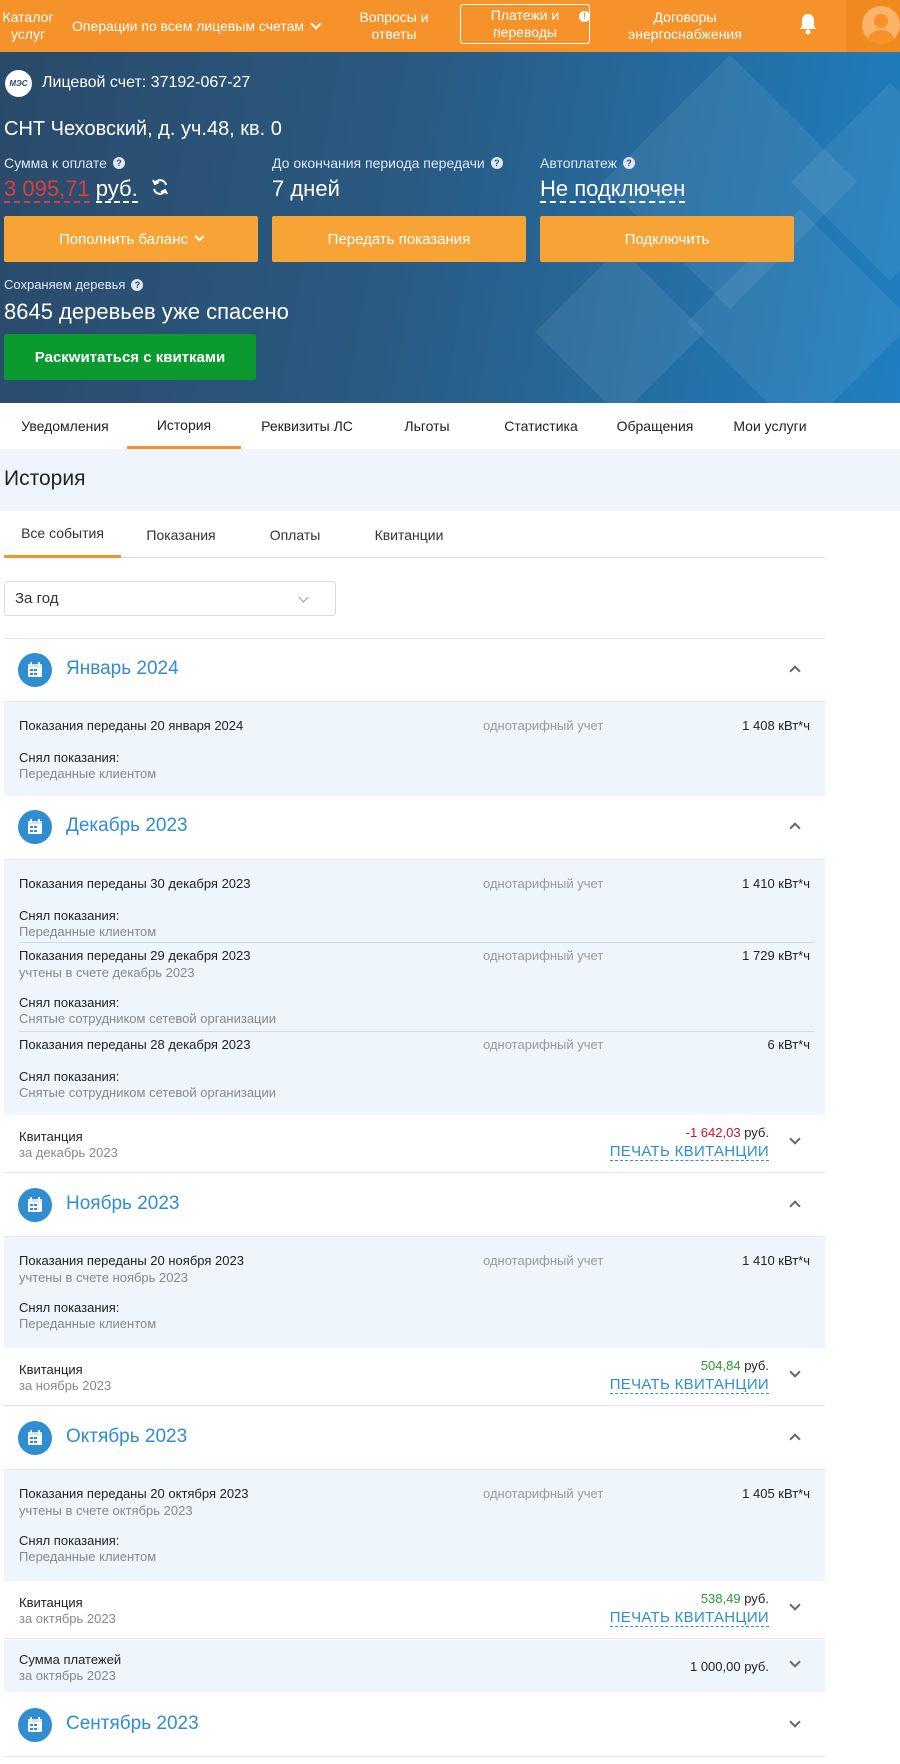 The height and width of the screenshot is (1764, 900). I want to click on mes-logo: МЭС, so click(18, 83).